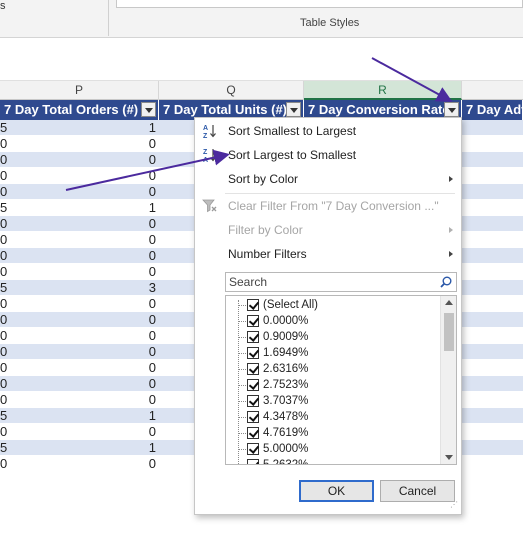 The width and height of the screenshot is (523, 538). Describe the element at coordinates (79, 90) in the screenshot. I see `column-header-p: P` at that location.